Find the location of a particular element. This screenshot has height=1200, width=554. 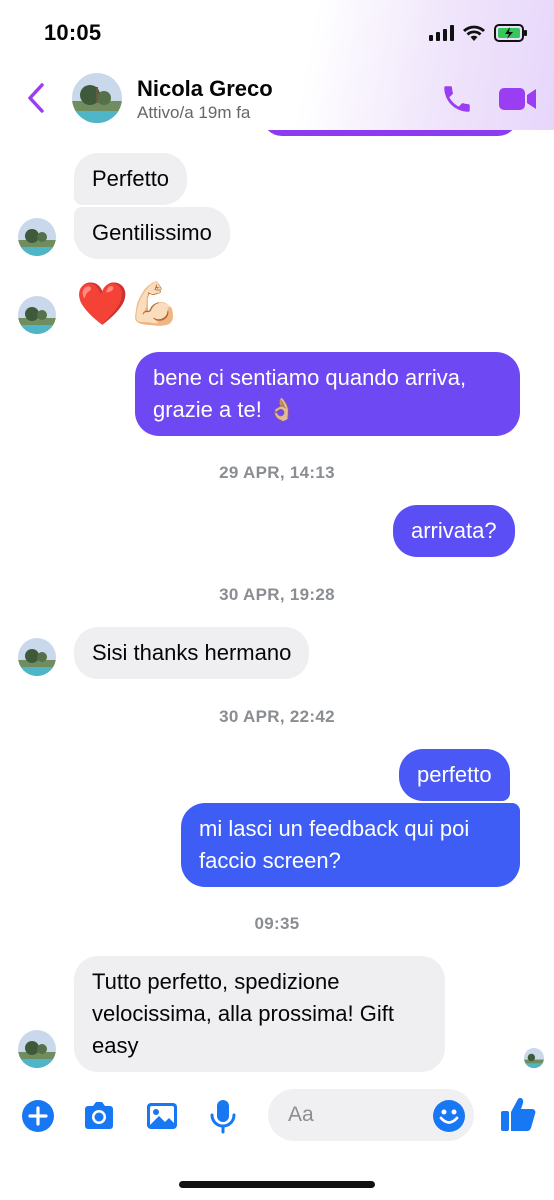

microphone-icon is located at coordinates (223, 1117).